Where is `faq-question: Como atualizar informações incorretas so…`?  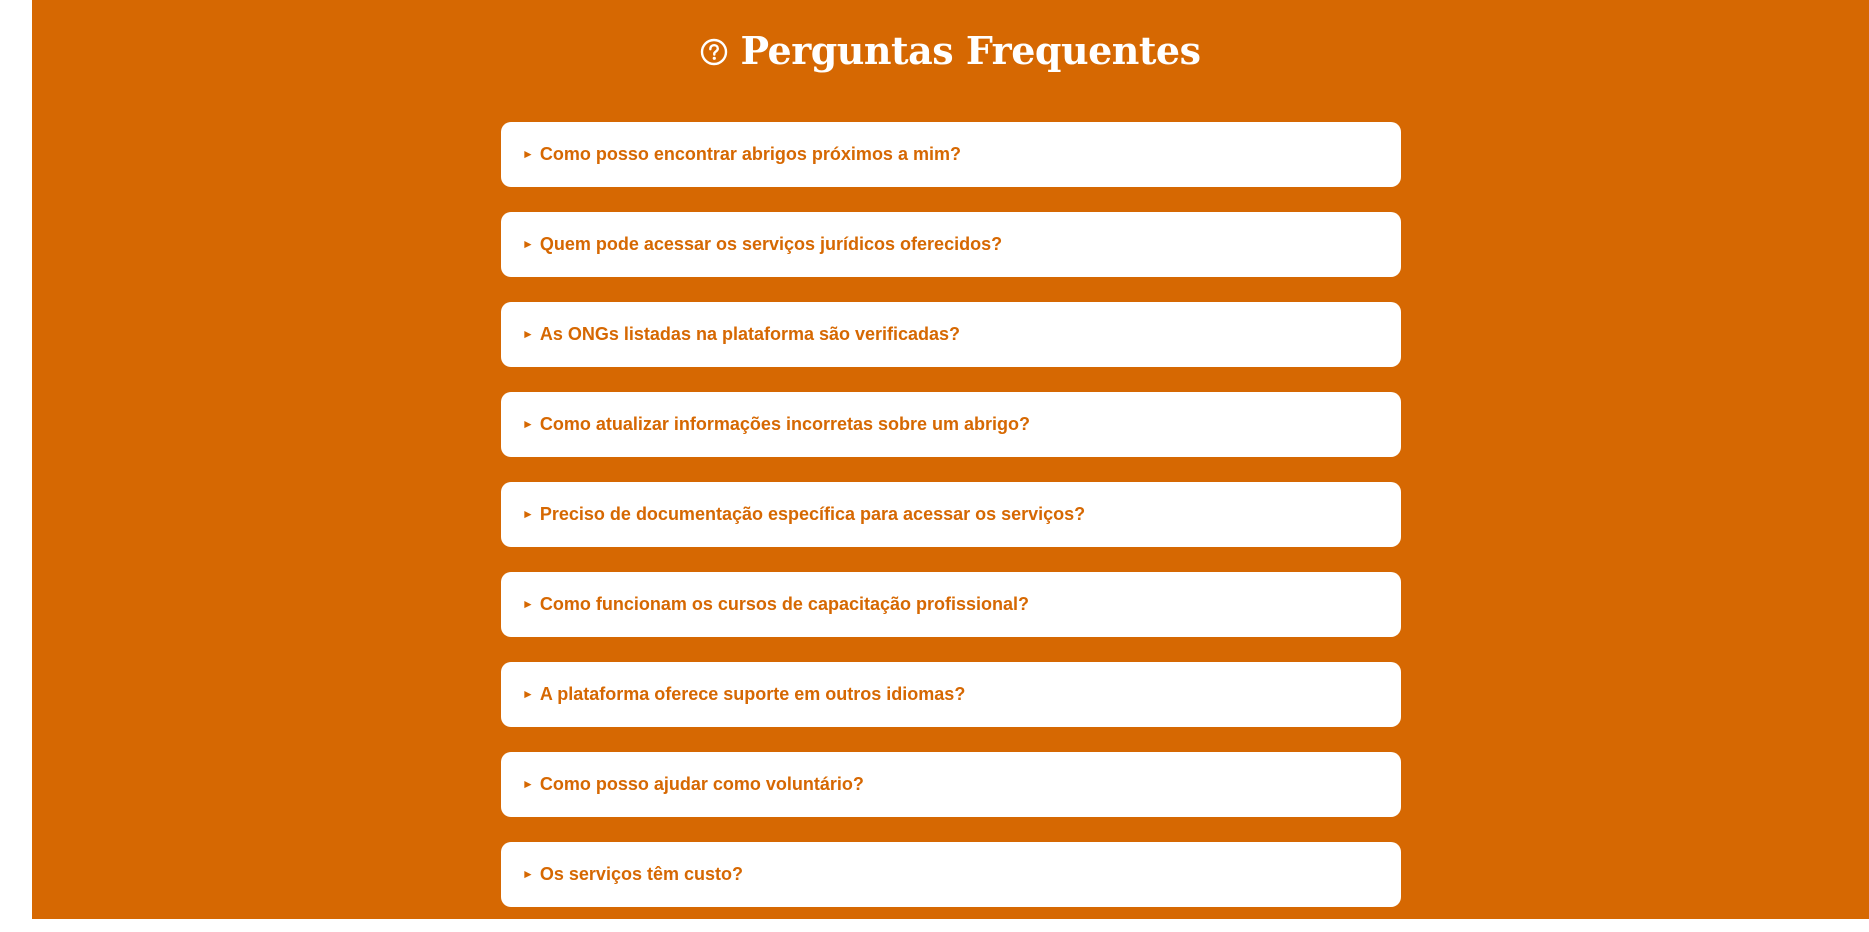
faq-question: Como atualizar informações incorretas so… is located at coordinates (785, 424).